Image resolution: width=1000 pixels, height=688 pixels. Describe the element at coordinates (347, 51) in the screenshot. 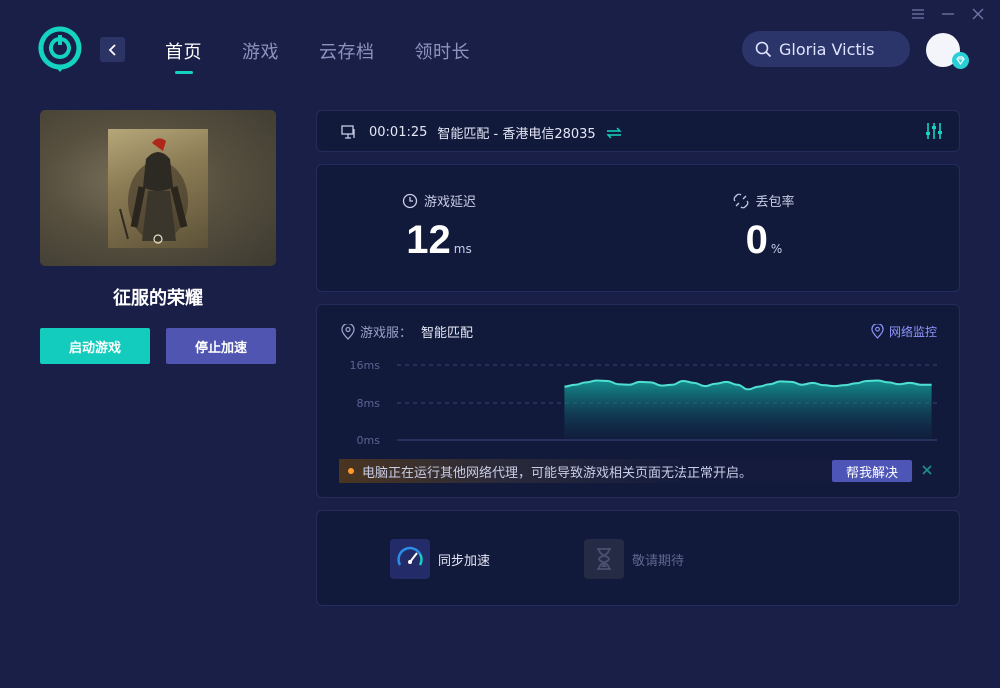

I see `nav-cloud-saves: 云存档` at that location.